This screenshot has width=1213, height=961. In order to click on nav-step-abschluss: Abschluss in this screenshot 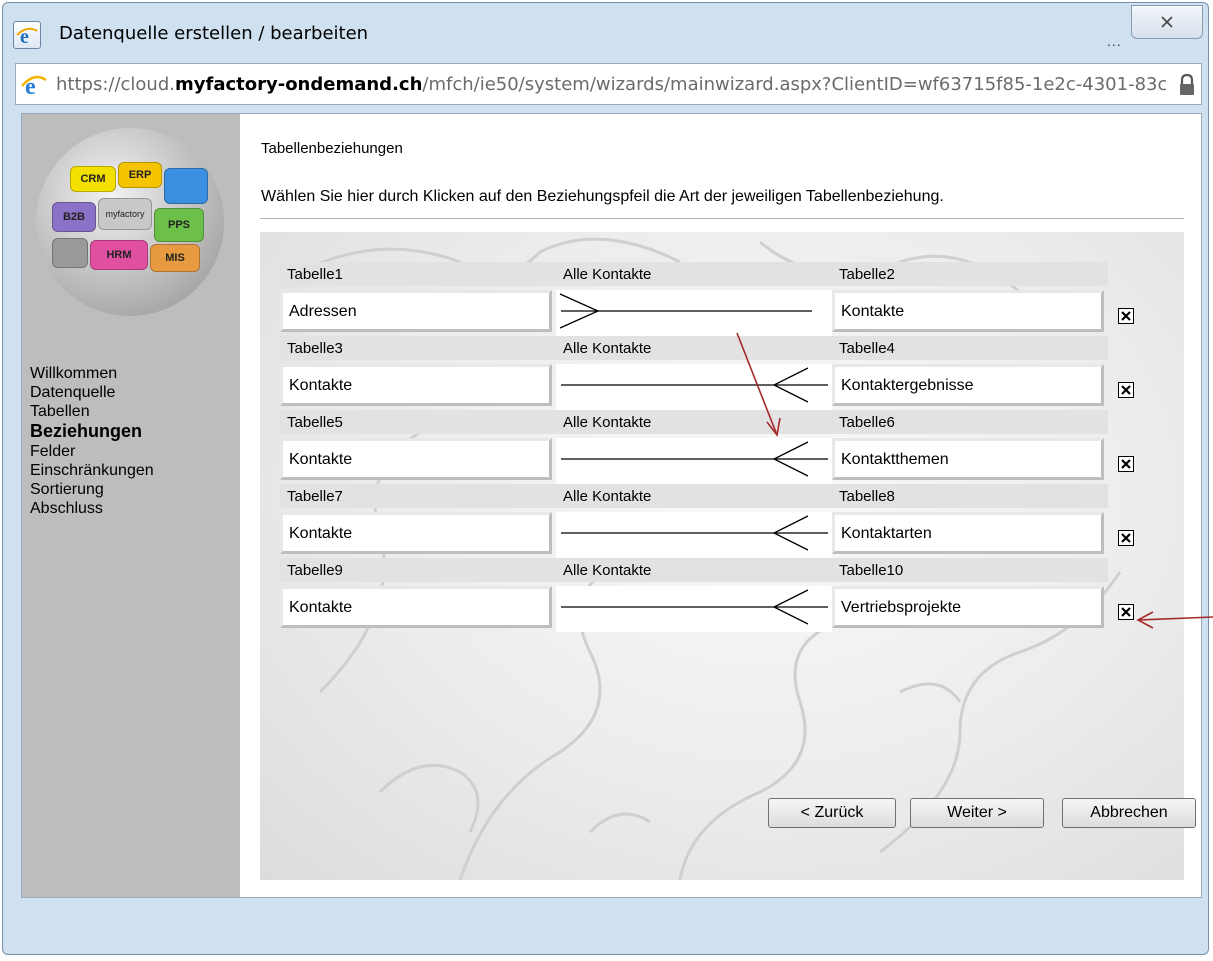, I will do `click(132, 508)`.